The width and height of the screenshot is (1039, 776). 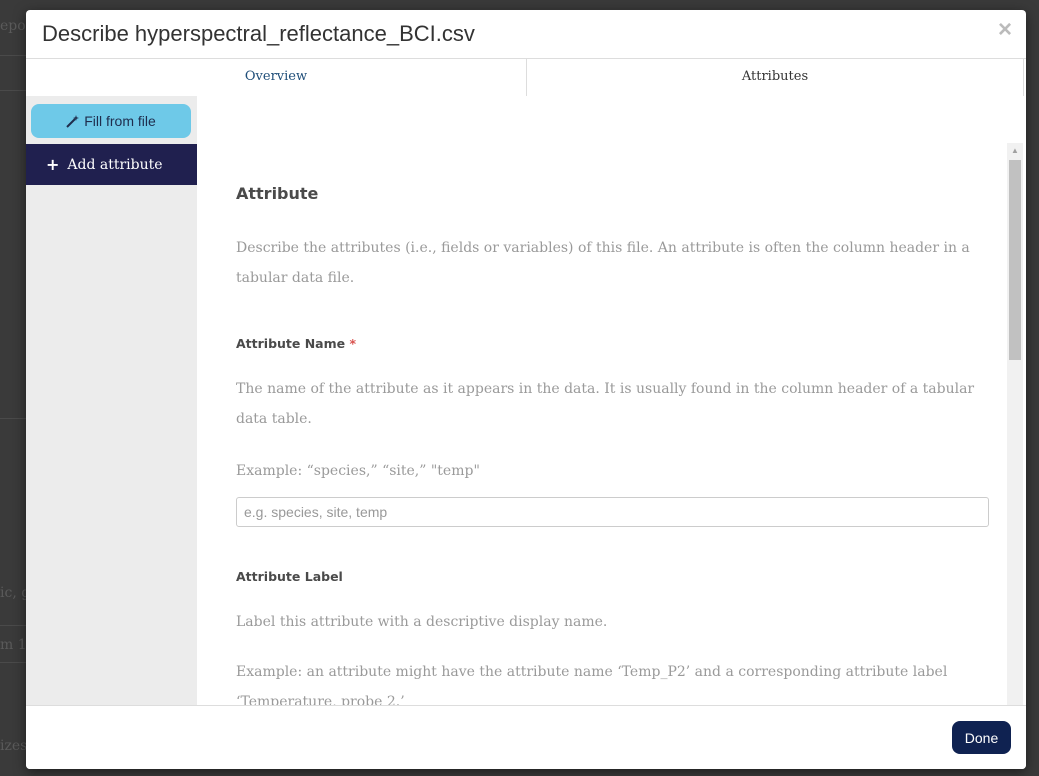 I want to click on tab-overview: Overview, so click(x=276, y=78).